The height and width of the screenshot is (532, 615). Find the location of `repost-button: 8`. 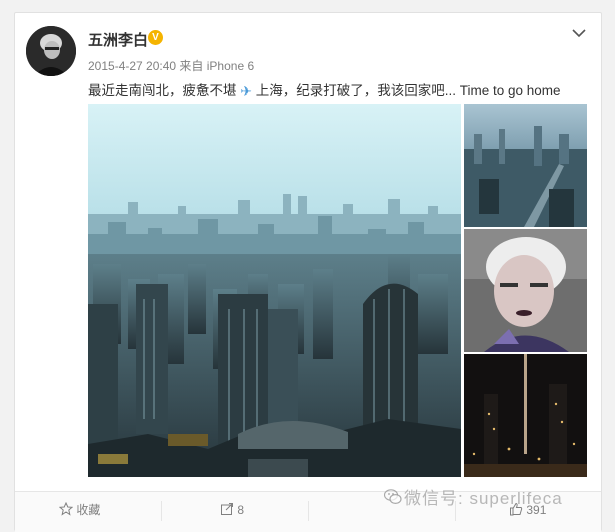

repost-button: 8 is located at coordinates (232, 510).